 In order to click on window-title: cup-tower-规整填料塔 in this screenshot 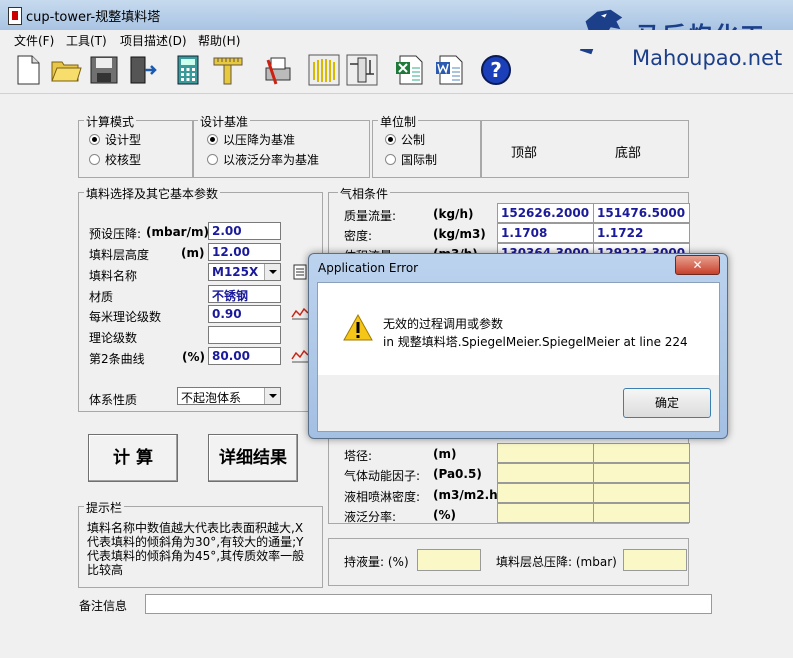, I will do `click(93, 17)`.